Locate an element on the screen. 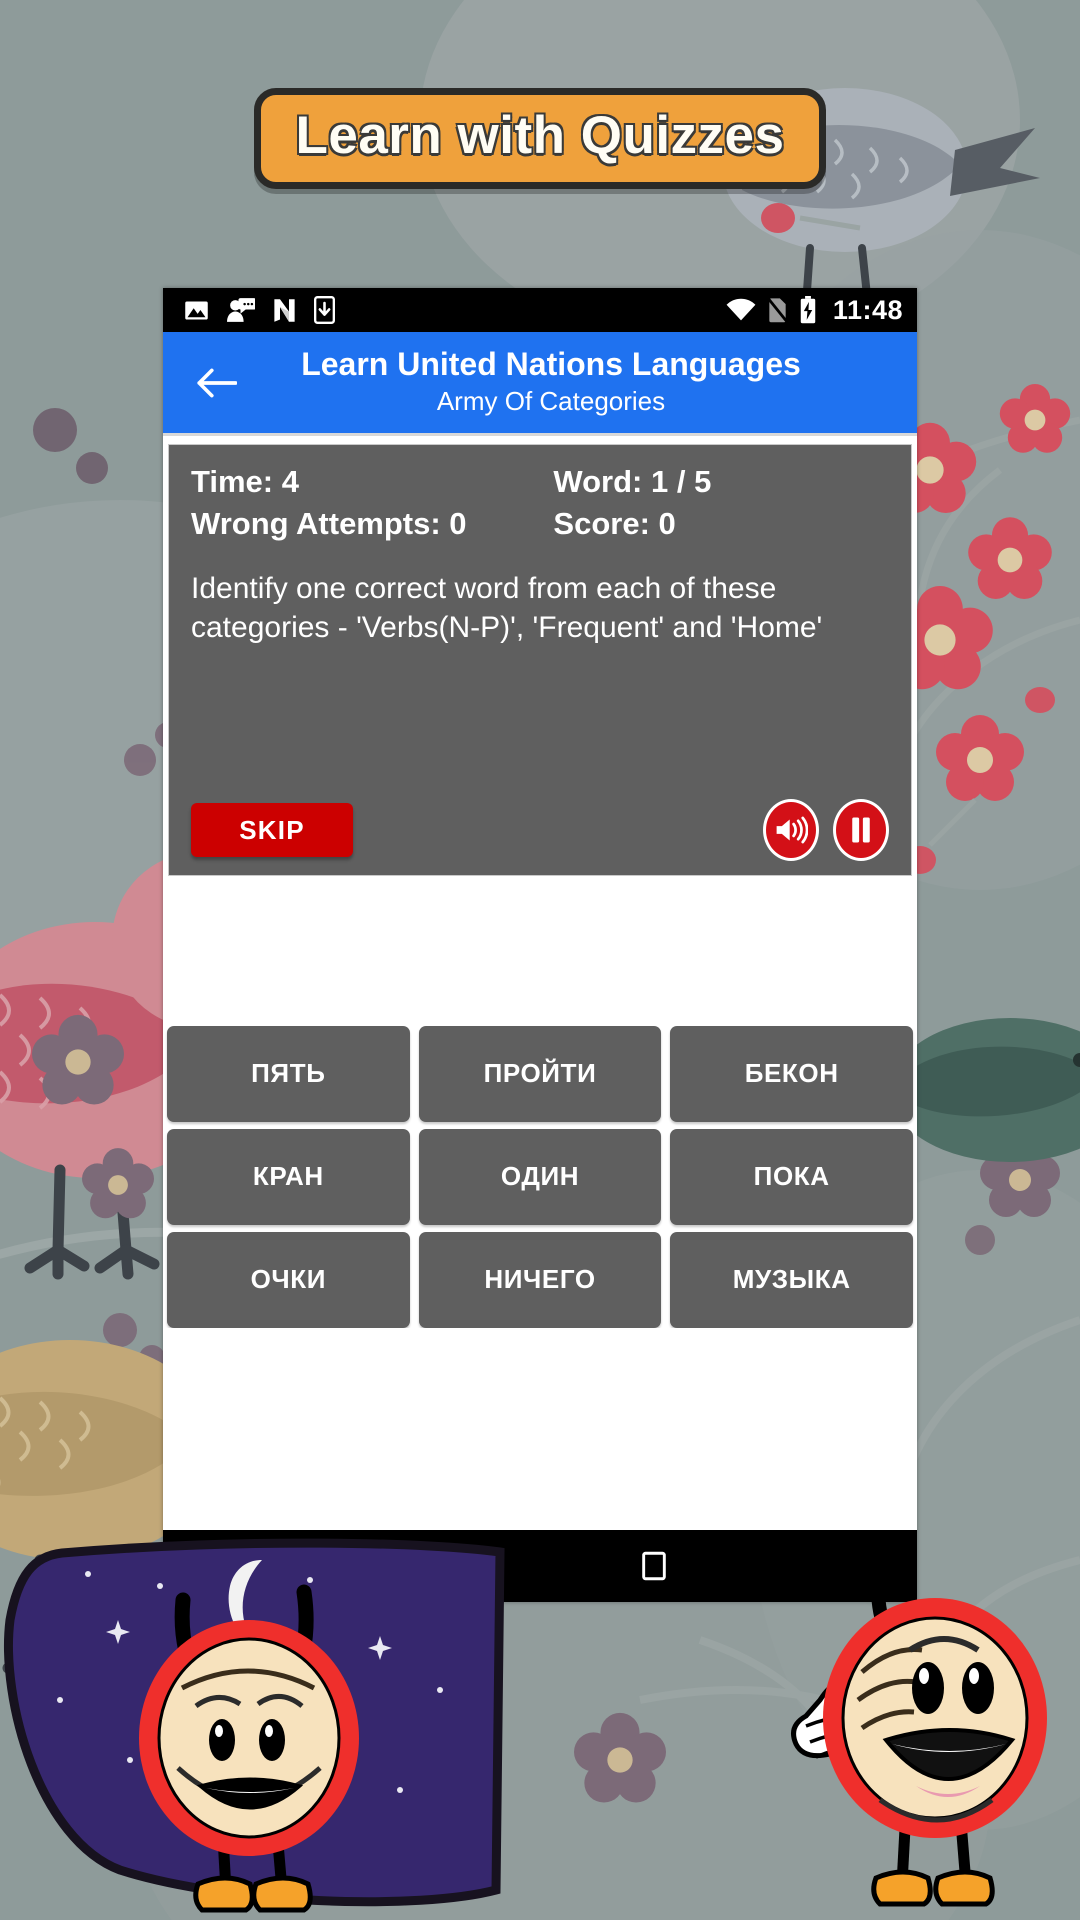 This screenshot has width=1080, height=1920. pause-icon is located at coordinates (861, 830).